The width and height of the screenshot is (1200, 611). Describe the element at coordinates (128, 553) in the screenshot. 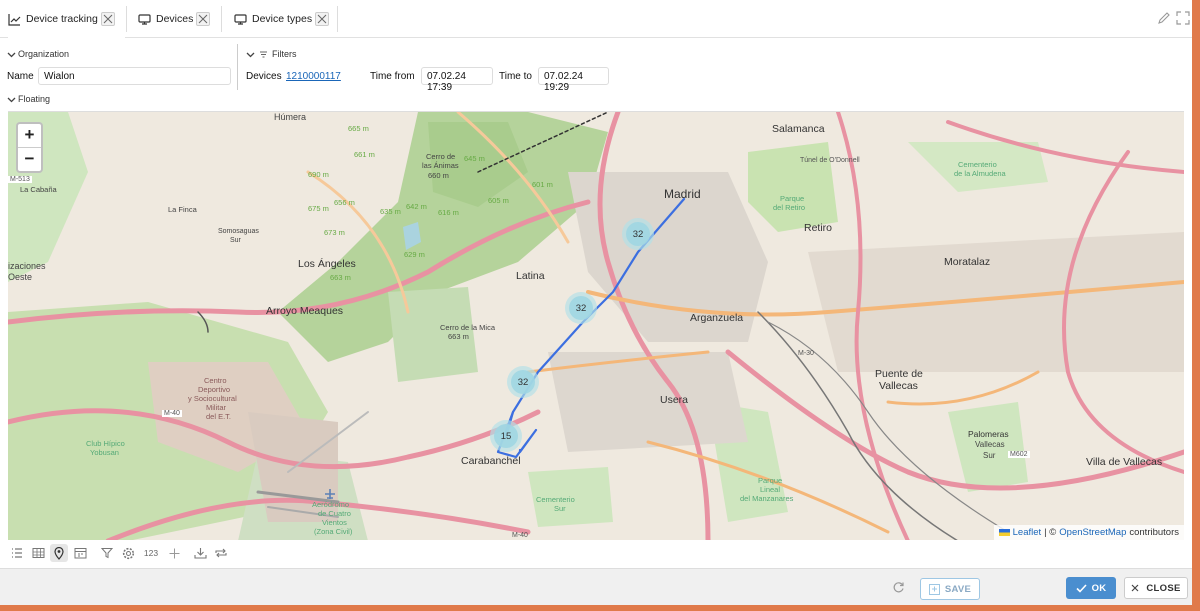

I see `gear-icon` at that location.